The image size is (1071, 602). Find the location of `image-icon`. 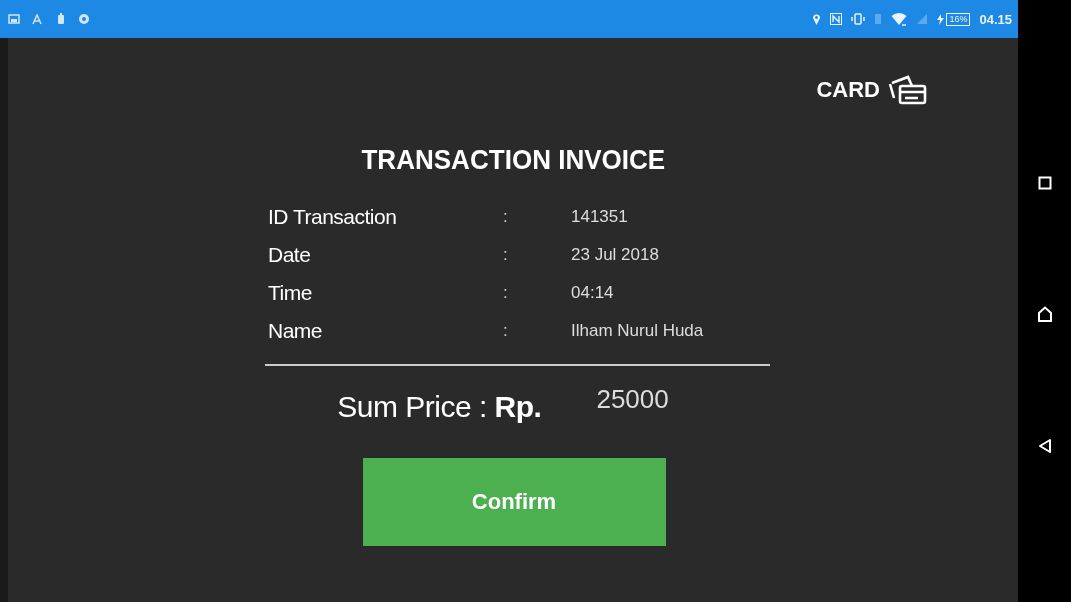

image-icon is located at coordinates (14, 19).